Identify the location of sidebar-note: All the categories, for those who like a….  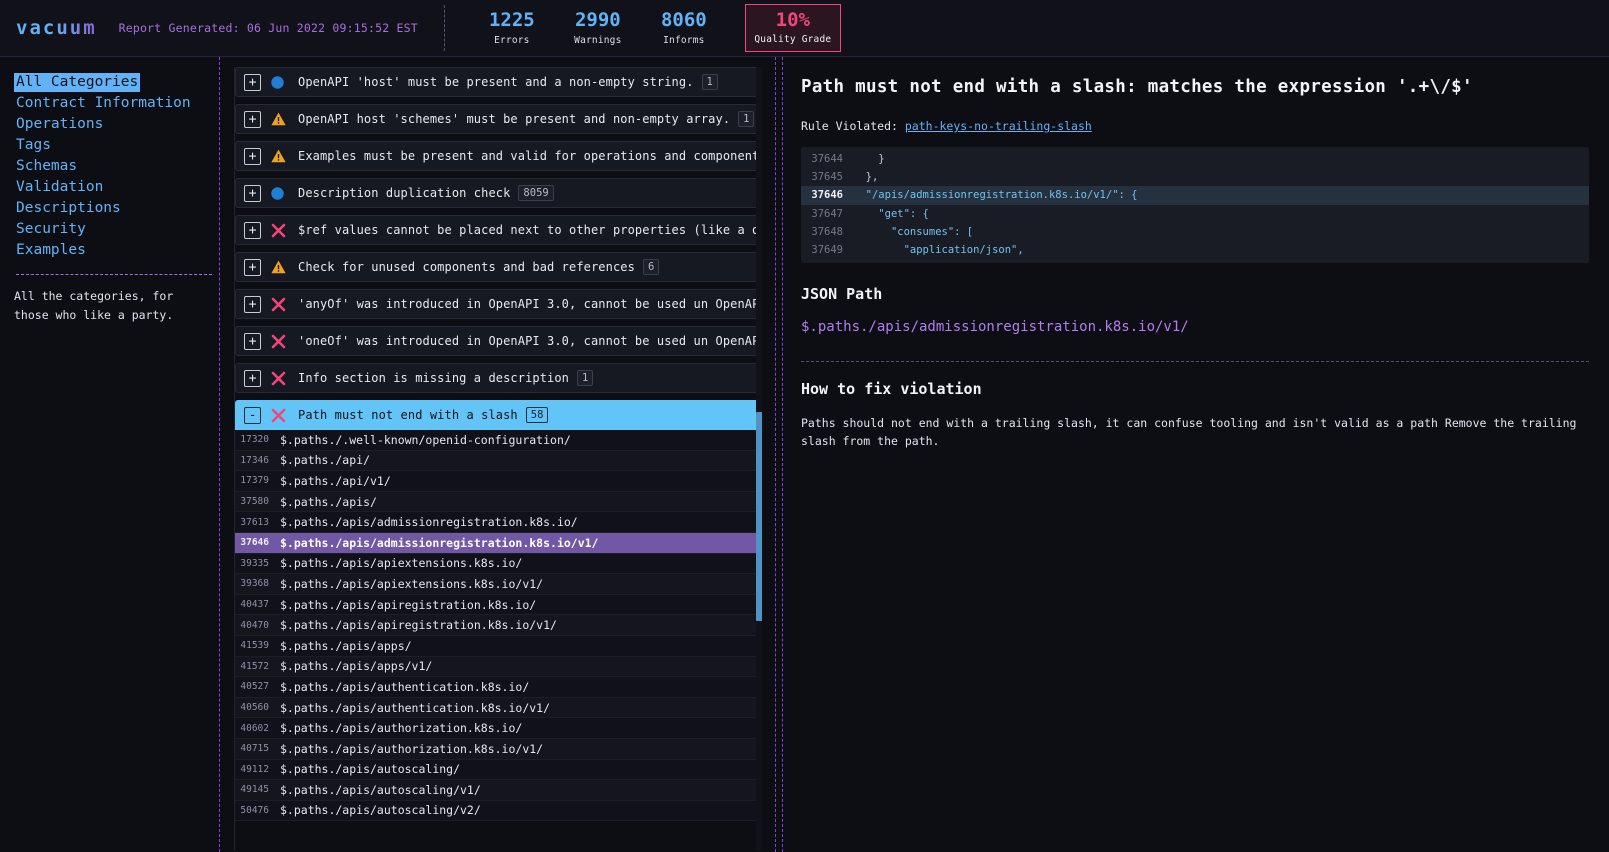
(94, 305).